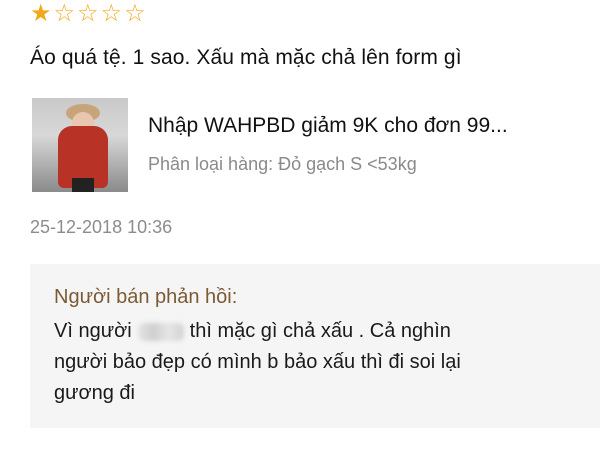  Describe the element at coordinates (94, 393) in the screenshot. I see `seller-reply-line-3: gương đi` at that location.